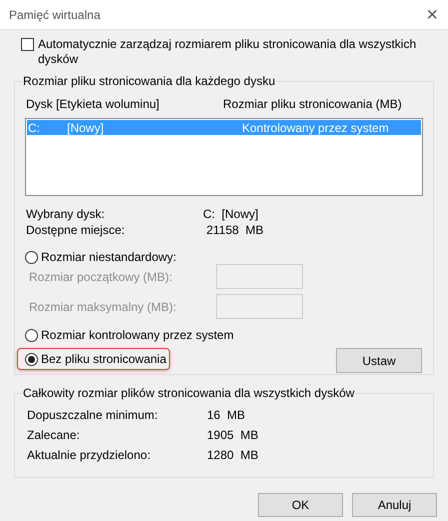 This screenshot has height=521, width=448. I want to click on checkbox-label: Automatycznie zarządzaj rozmiarem pliku stronicowania dla wszystkich dysków, so click(228, 52).